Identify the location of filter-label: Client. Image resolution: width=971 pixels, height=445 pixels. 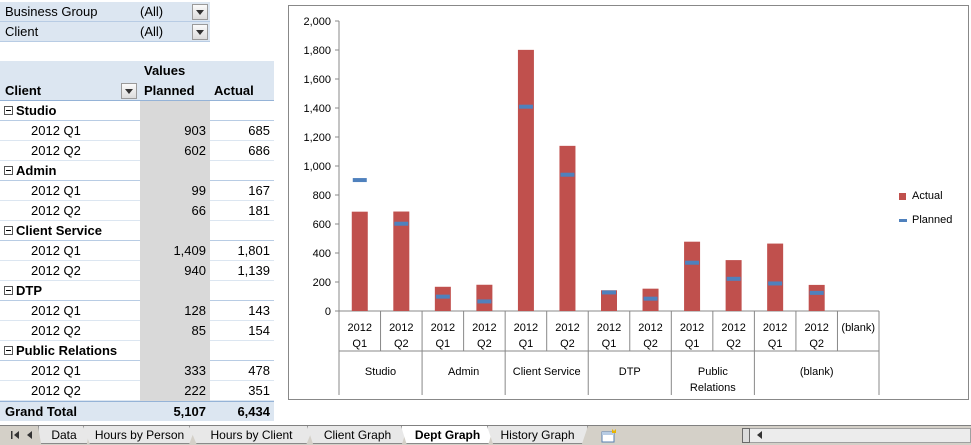
(22, 31).